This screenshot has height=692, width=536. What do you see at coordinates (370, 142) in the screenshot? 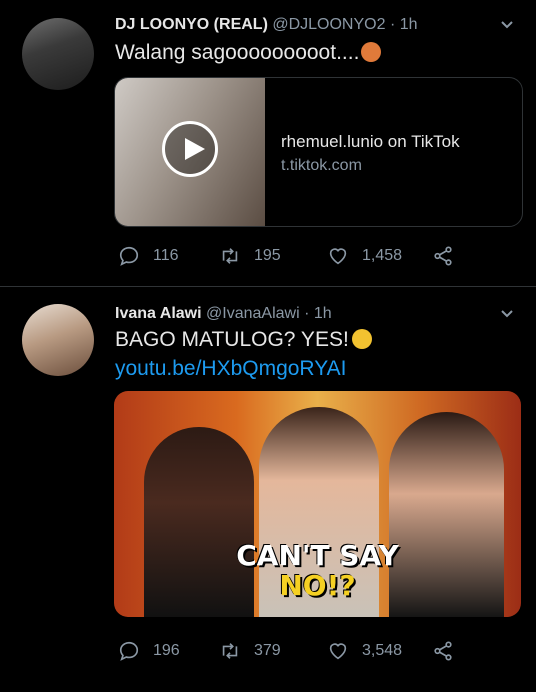
I see `card-title: rhemuel.lunio on TikTok` at bounding box center [370, 142].